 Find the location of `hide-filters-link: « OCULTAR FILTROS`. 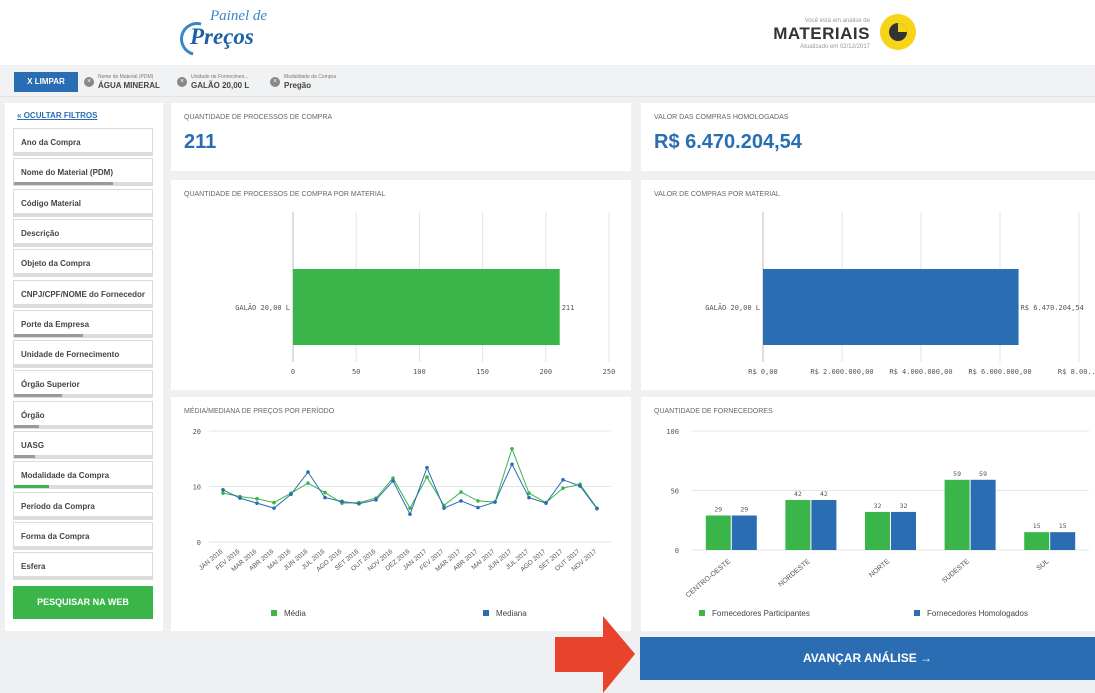

hide-filters-link: « OCULTAR FILTROS is located at coordinates (57, 115).